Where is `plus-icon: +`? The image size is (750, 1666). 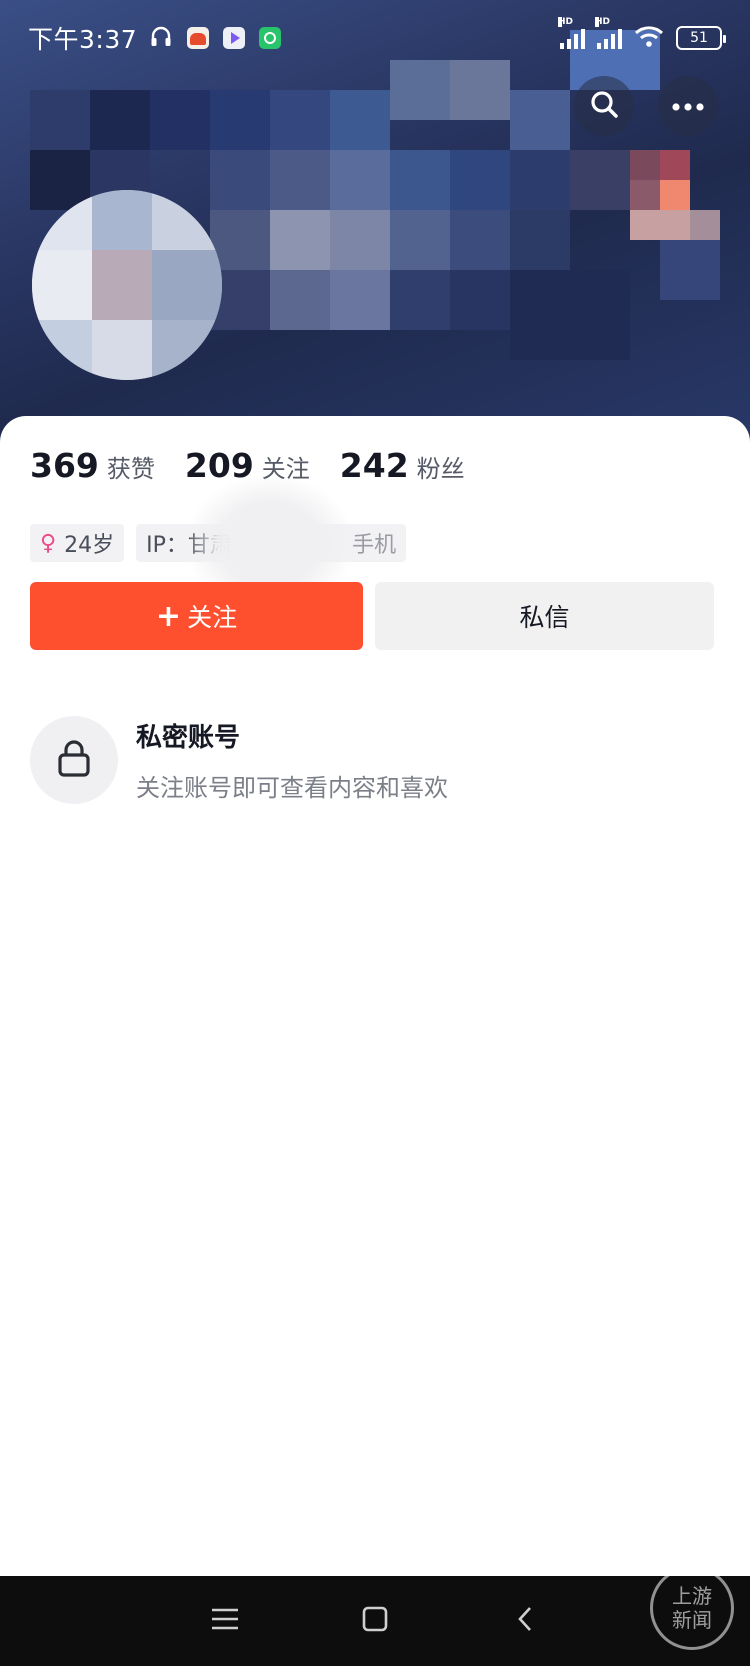
plus-icon: + is located at coordinates (168, 616).